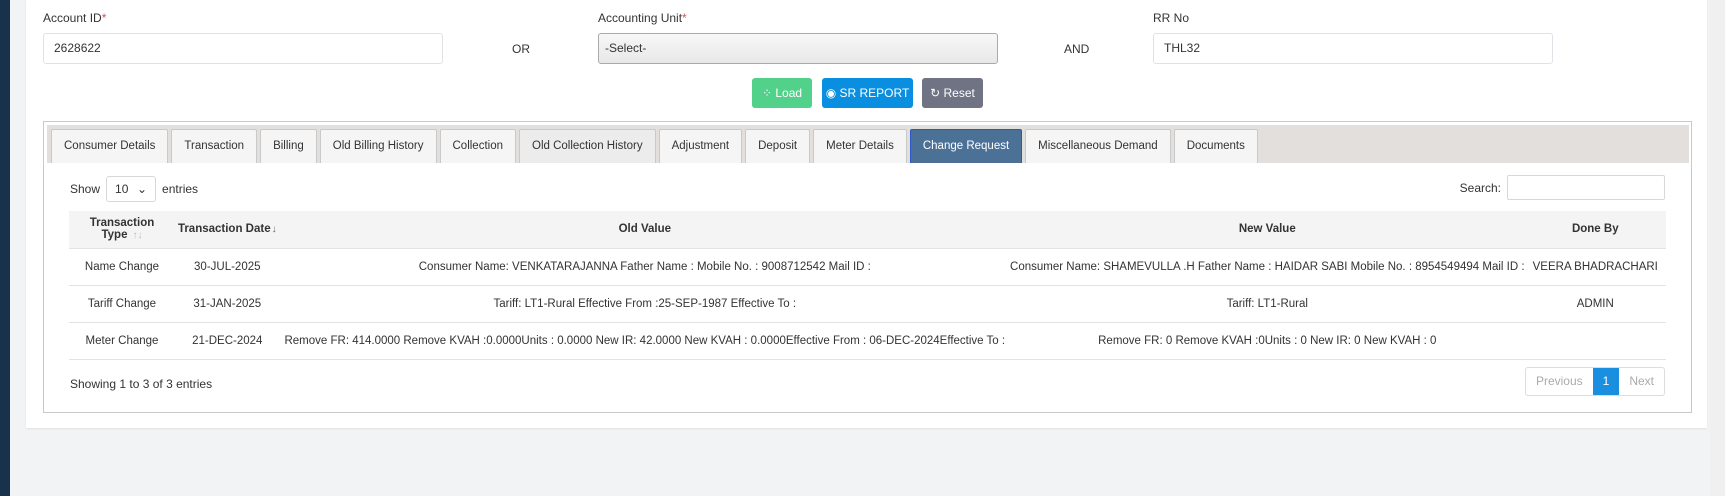 The image size is (1725, 496). Describe the element at coordinates (645, 229) in the screenshot. I see `col-old-value: Old Value` at that location.